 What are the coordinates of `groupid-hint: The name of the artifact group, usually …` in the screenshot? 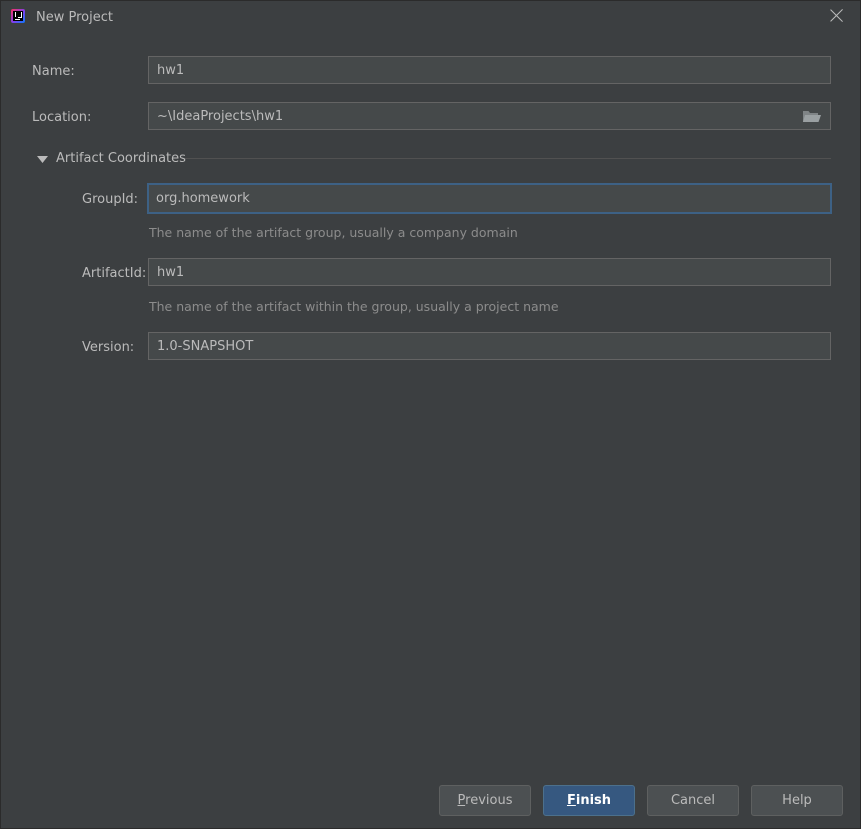 It's located at (333, 232).